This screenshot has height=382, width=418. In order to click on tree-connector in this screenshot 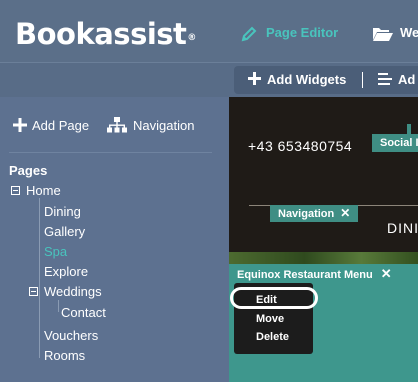, I will do `click(39, 278)`.